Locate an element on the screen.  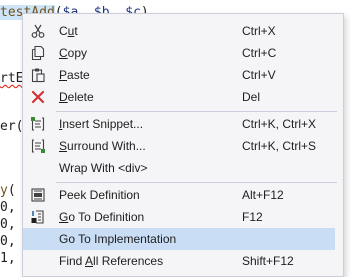
menu-item-label: Copy is located at coordinates (73, 53).